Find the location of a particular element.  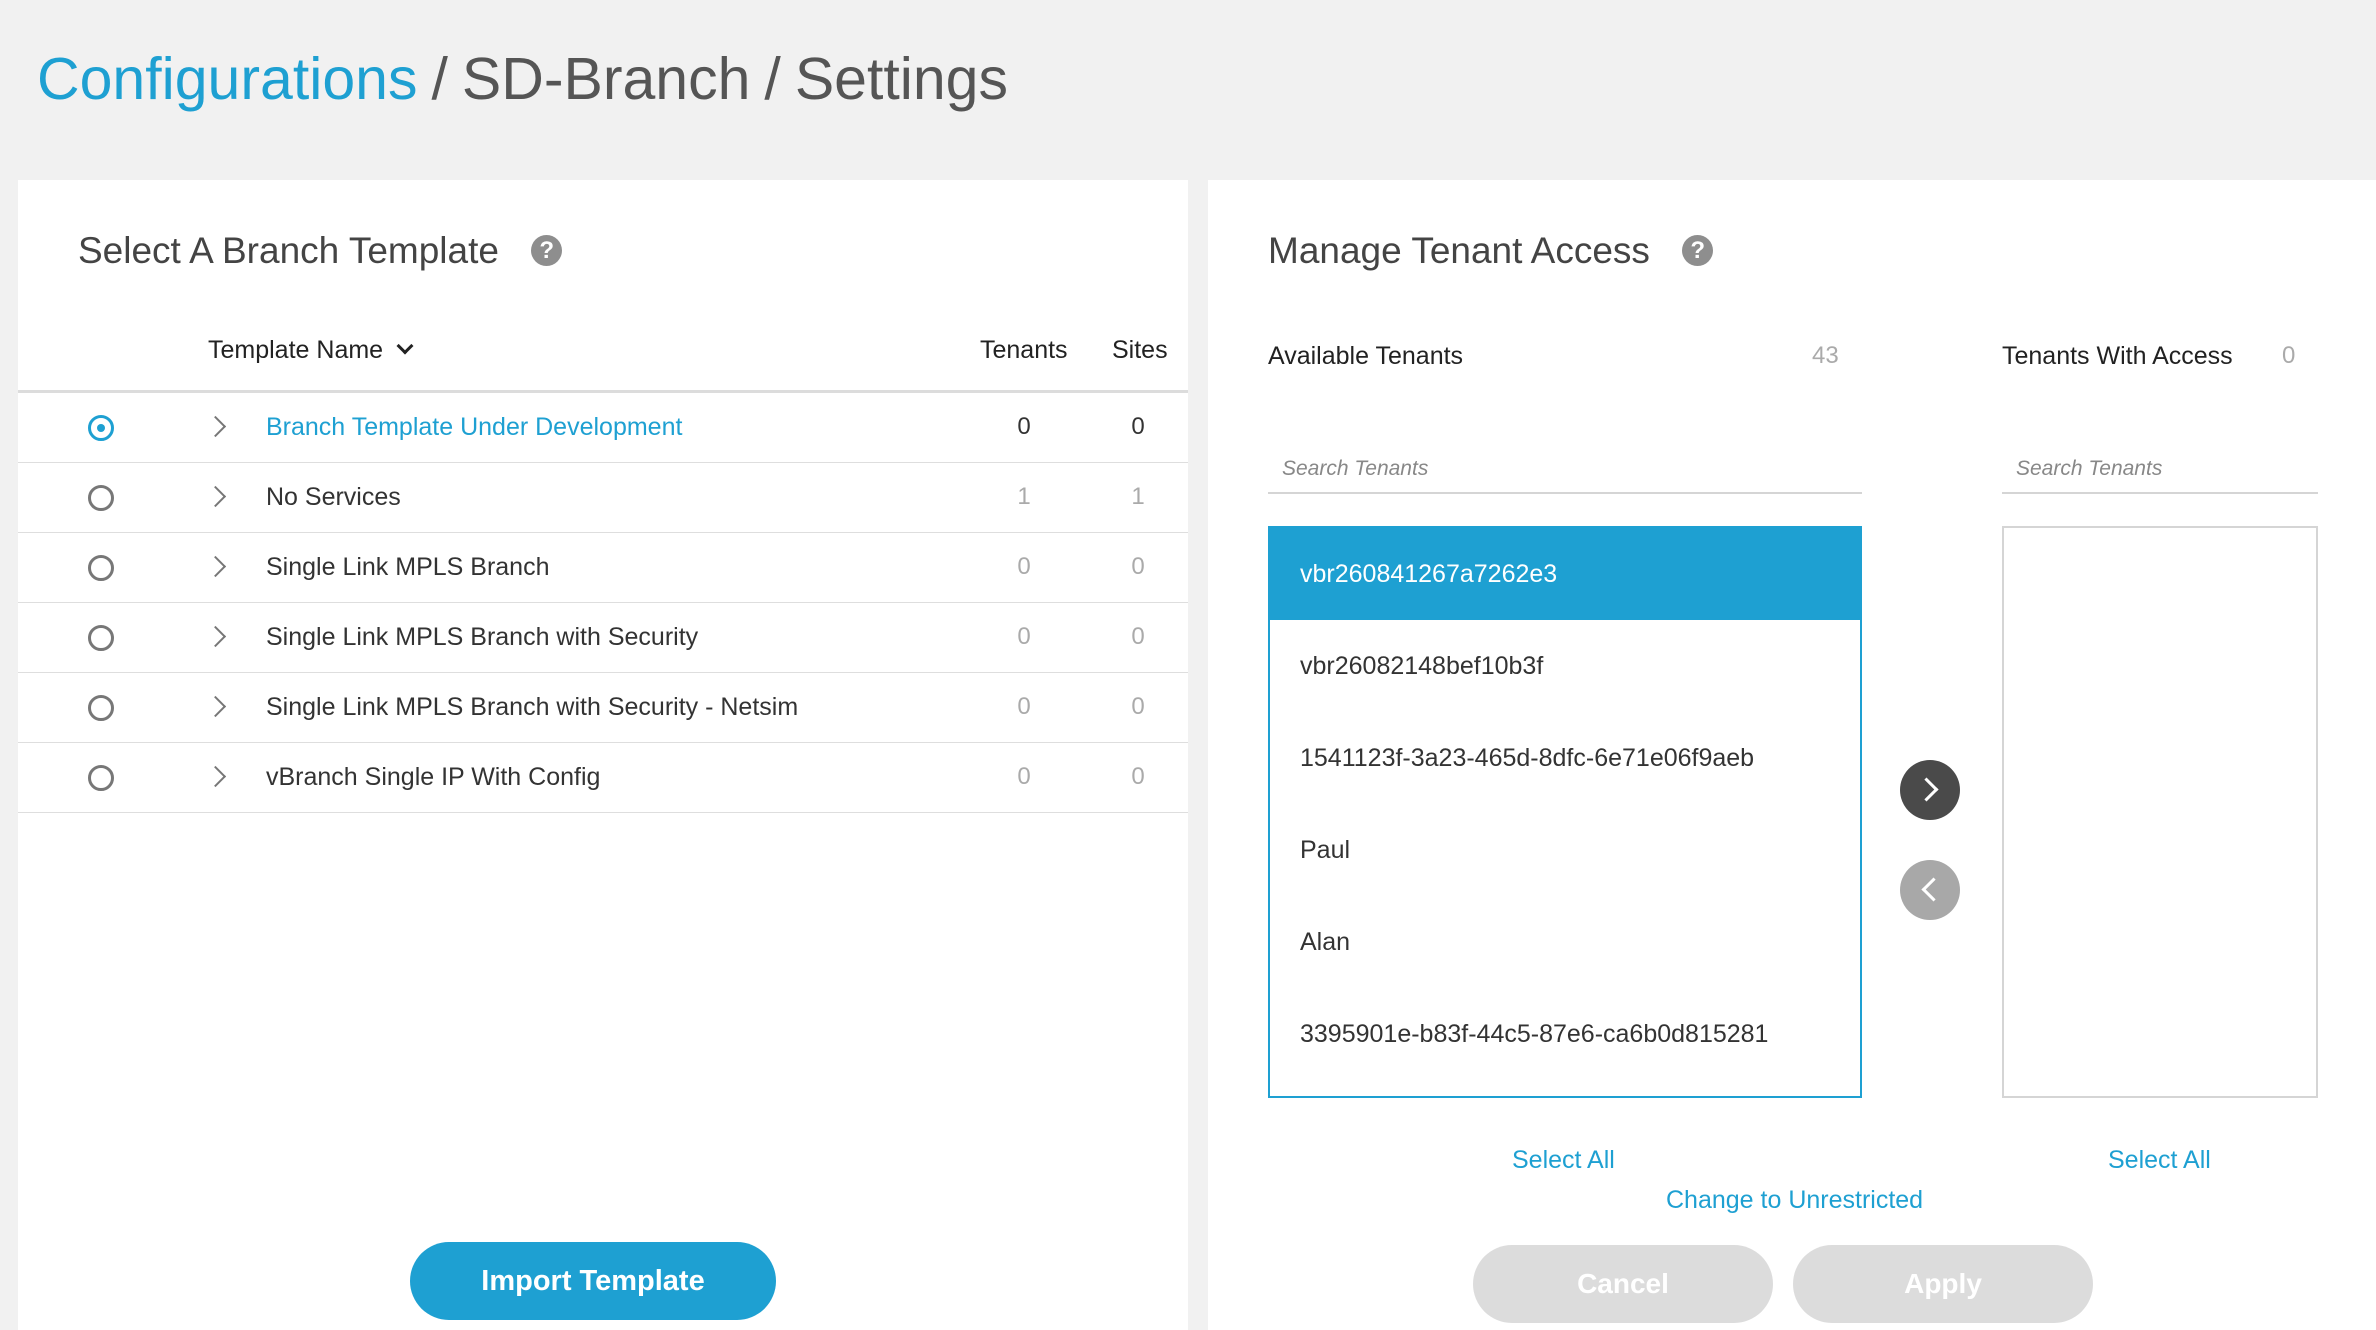

table-row: vBranch Single IP With Config 0 0 is located at coordinates (603, 778).